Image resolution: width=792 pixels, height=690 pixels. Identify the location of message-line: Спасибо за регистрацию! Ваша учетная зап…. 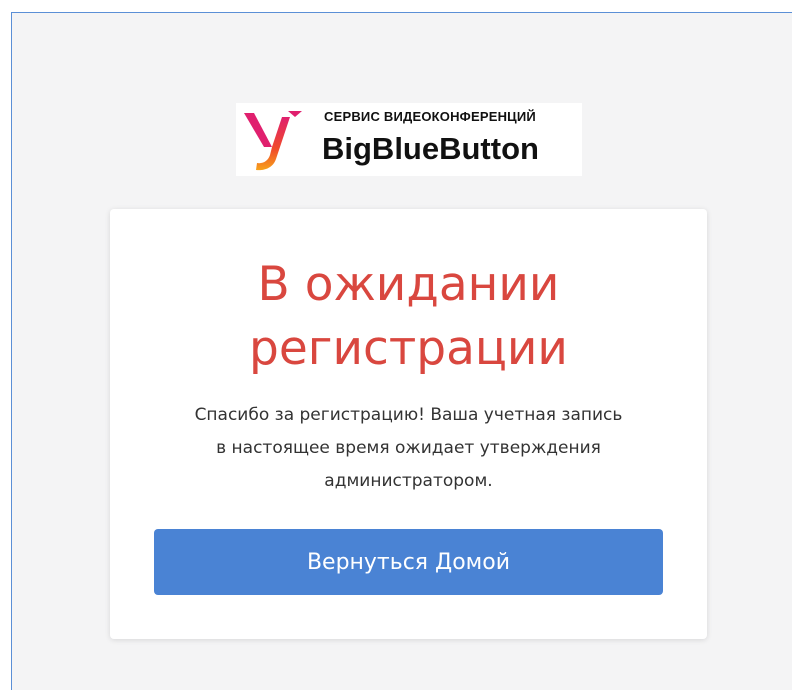
(408, 415).